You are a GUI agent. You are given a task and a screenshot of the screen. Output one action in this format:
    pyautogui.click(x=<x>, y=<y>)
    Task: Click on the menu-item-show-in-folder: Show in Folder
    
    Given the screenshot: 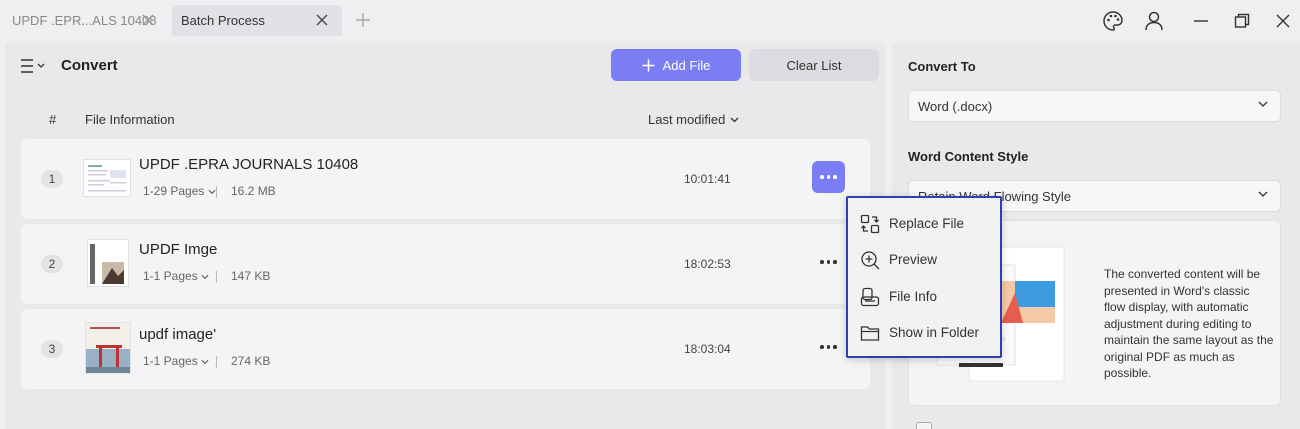 What is the action you would take?
    pyautogui.click(x=924, y=333)
    